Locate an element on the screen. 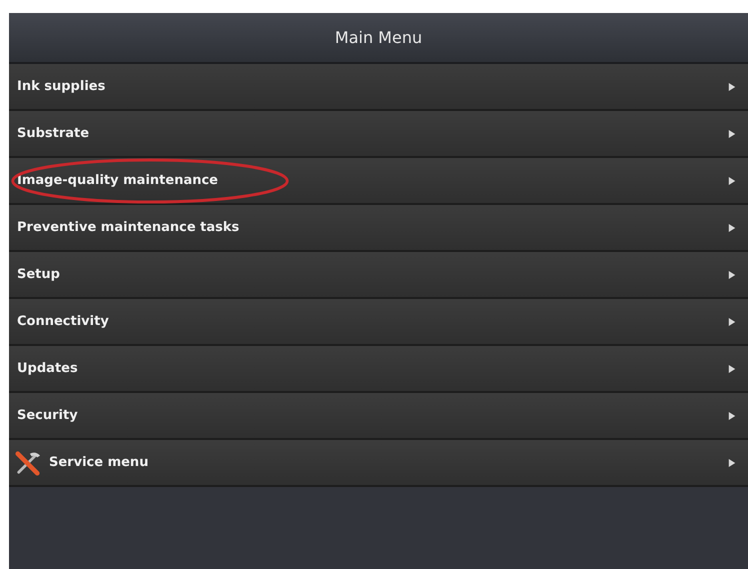 This screenshot has height=569, width=748. menu-item: Preventive maintenance tasks is located at coordinates (378, 228).